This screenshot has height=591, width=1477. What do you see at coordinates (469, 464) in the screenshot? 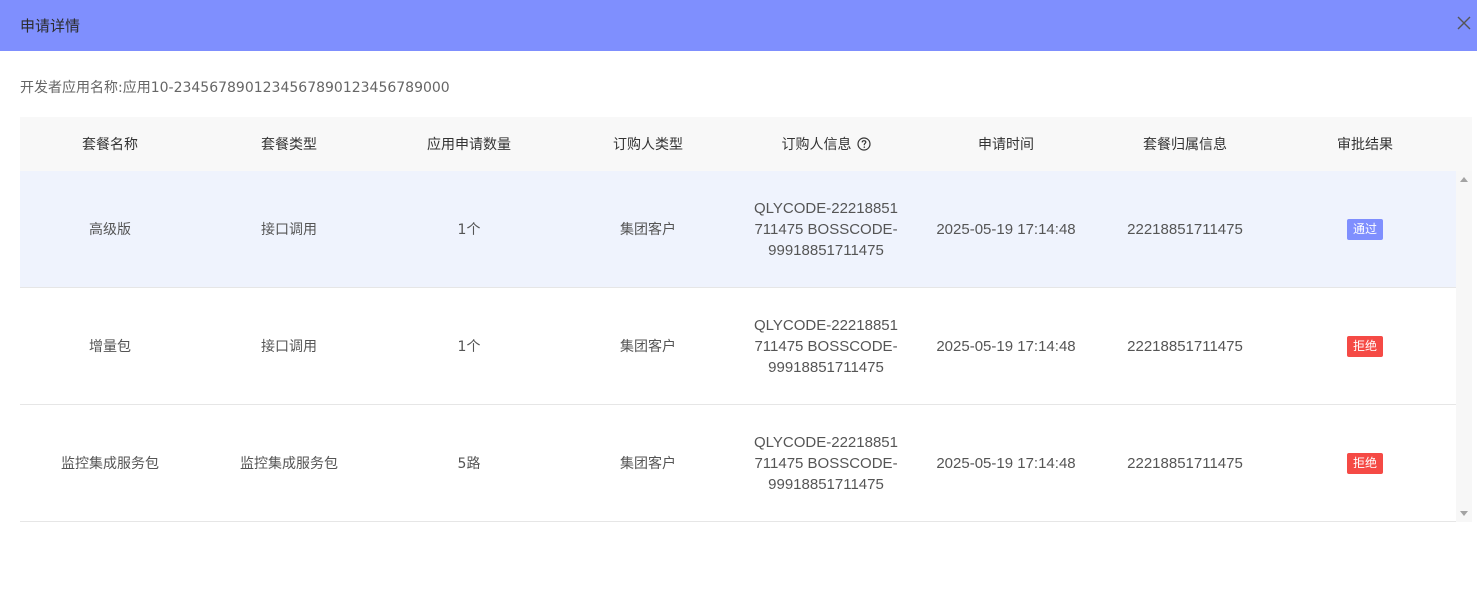
I see `quantity-cell: 5路` at bounding box center [469, 464].